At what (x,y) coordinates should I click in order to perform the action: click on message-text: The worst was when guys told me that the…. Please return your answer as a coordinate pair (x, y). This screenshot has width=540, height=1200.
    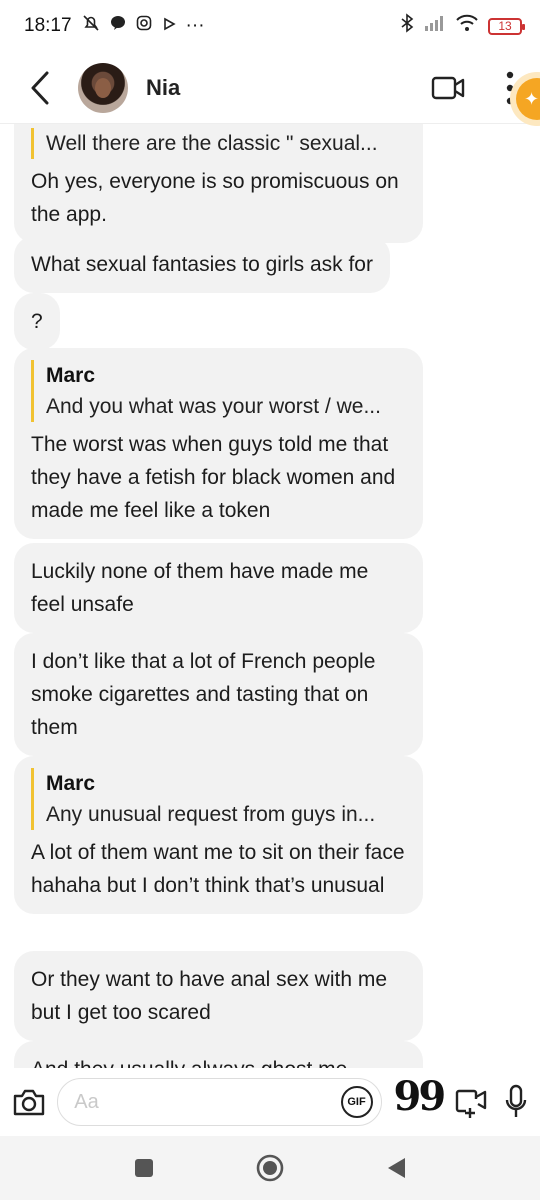
    Looking at the image, I should click on (213, 477).